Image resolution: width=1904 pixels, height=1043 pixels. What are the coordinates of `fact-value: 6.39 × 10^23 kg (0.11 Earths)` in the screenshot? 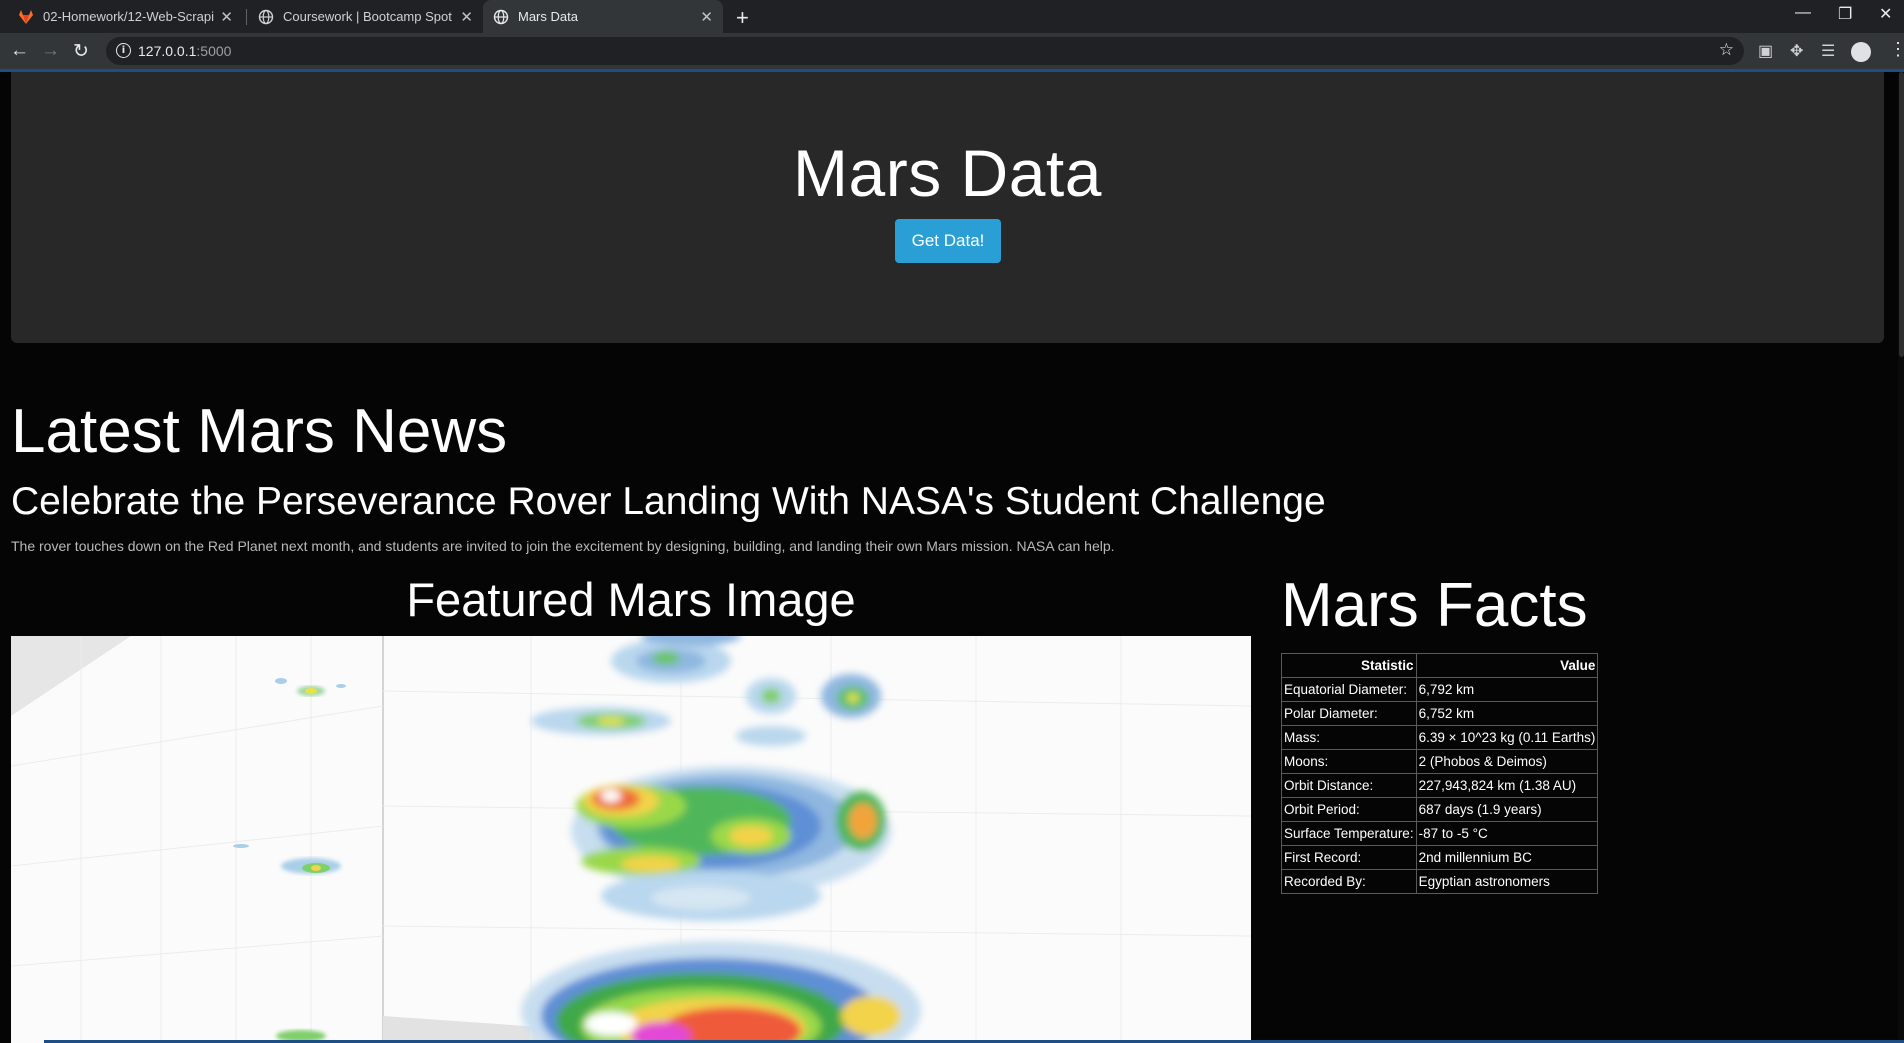 It's located at (1507, 737).